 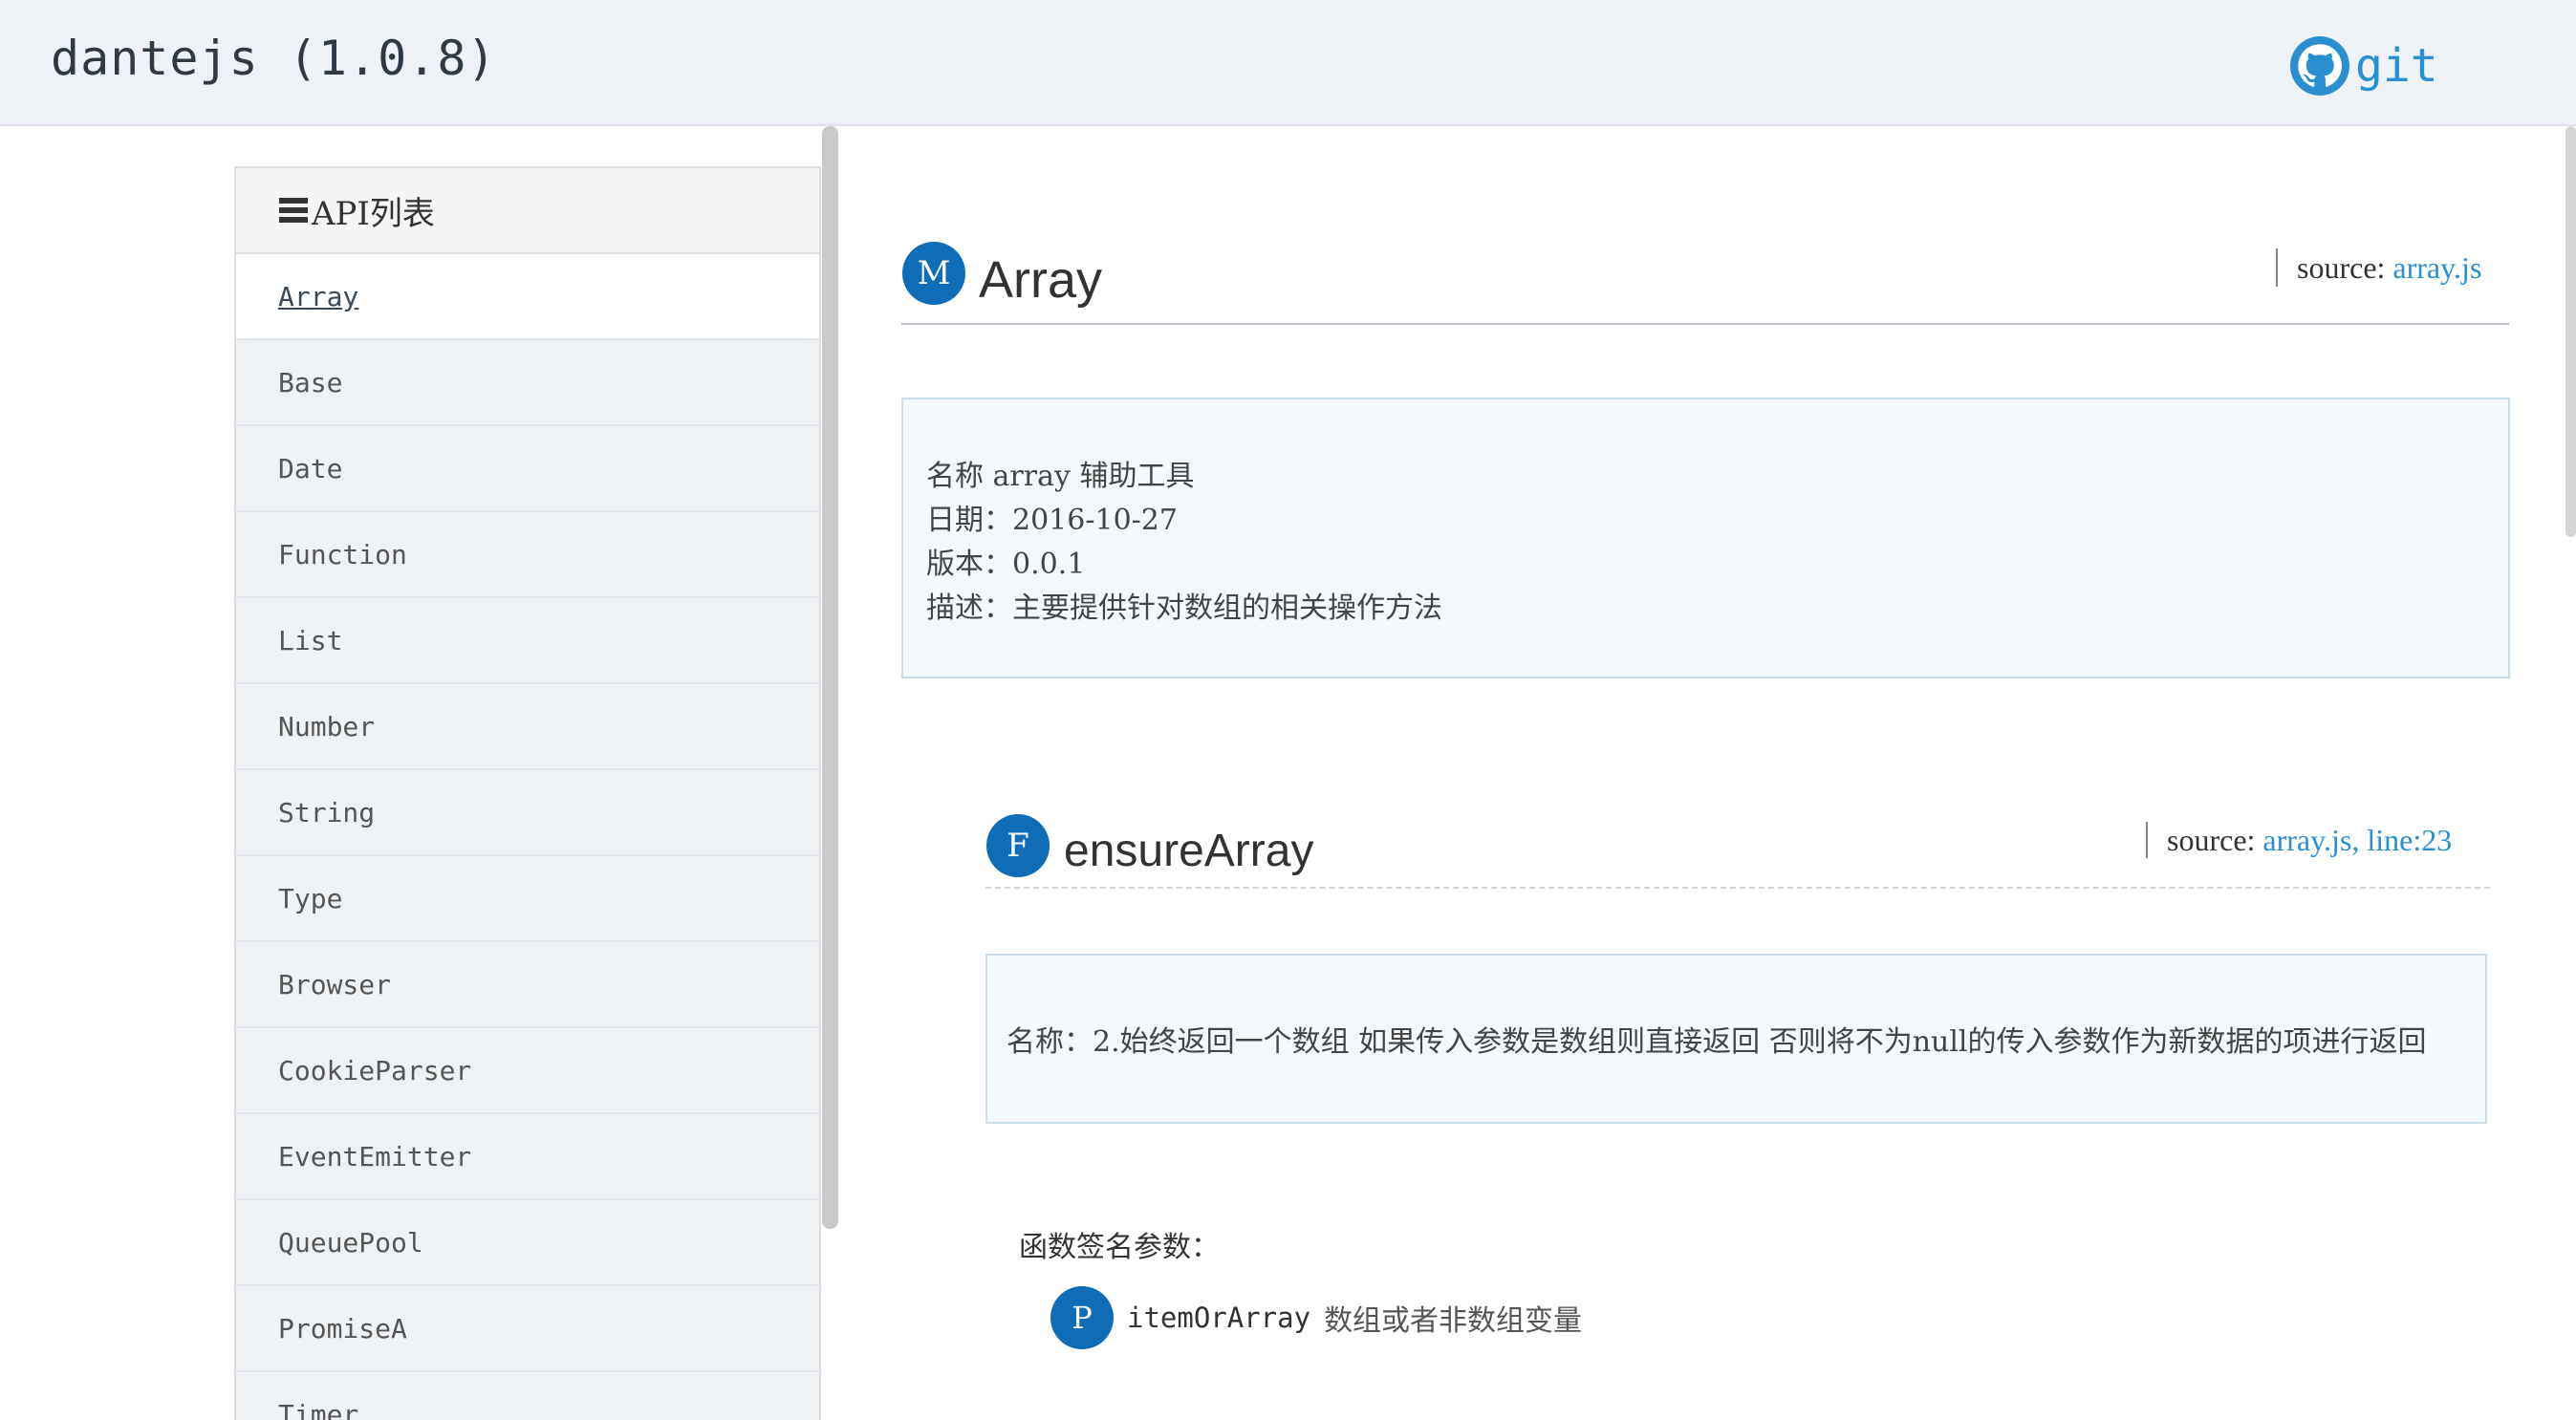 What do you see at coordinates (527, 469) in the screenshot?
I see `sidebar-item-date: Date` at bounding box center [527, 469].